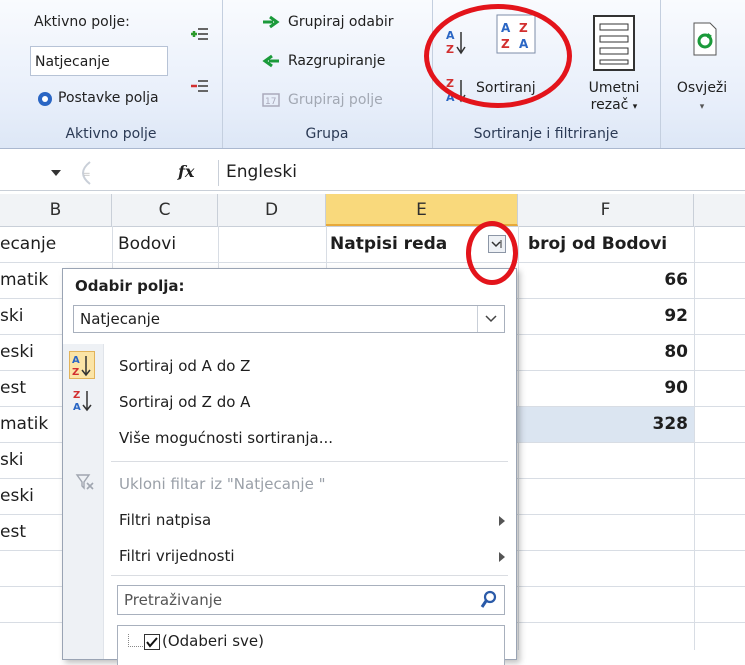 The image size is (745, 665). What do you see at coordinates (85, 484) in the screenshot?
I see `clear-filter-icon` at bounding box center [85, 484].